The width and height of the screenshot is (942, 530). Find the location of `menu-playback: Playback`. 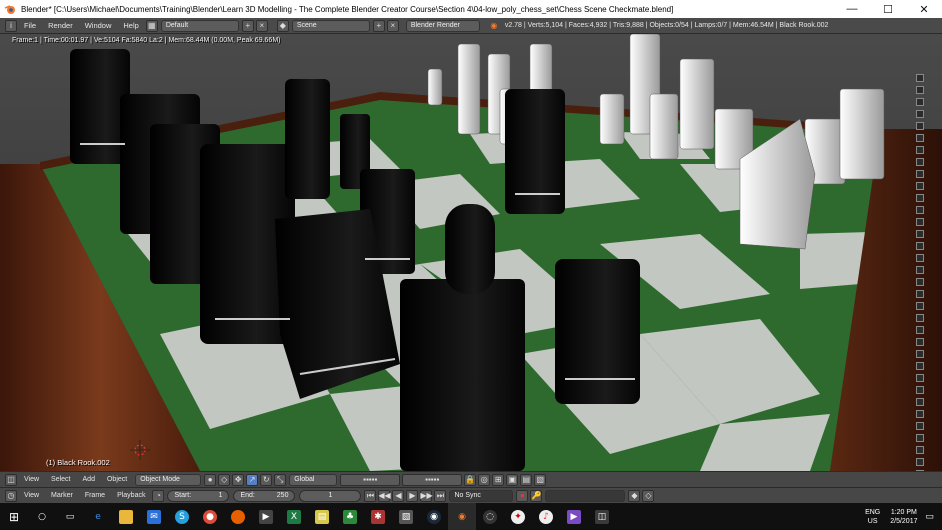

menu-playback: Playback is located at coordinates (131, 495).